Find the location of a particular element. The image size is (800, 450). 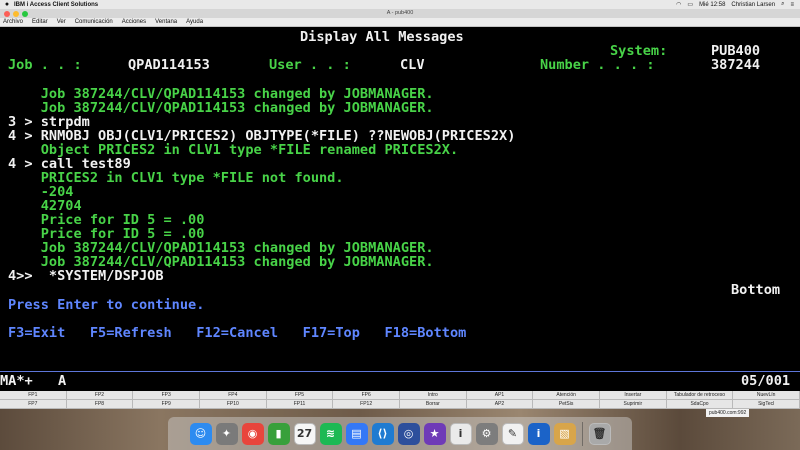

menu-editar: Editar is located at coordinates (40, 22).